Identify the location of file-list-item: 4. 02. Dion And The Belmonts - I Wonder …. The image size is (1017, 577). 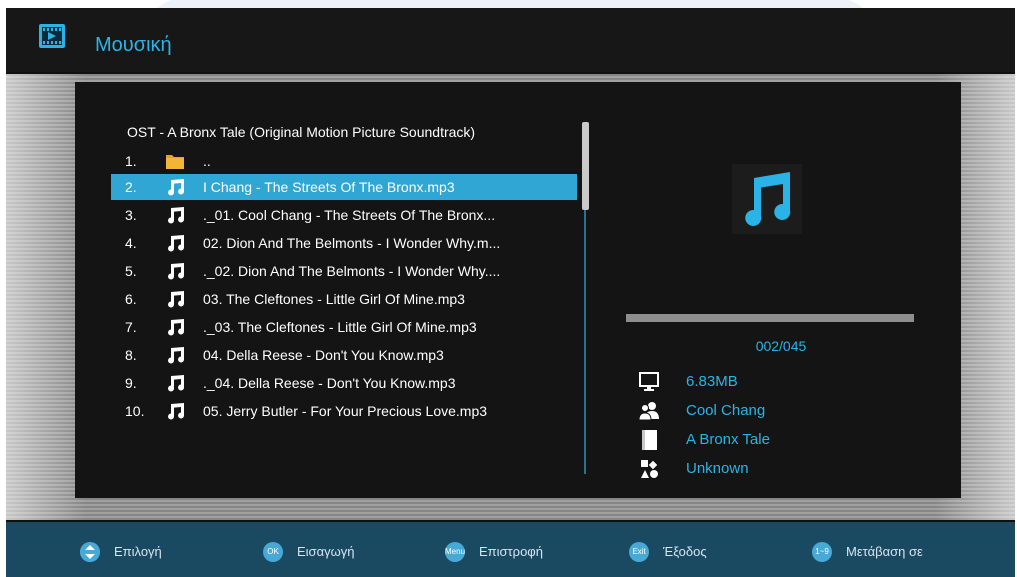
(344, 243).